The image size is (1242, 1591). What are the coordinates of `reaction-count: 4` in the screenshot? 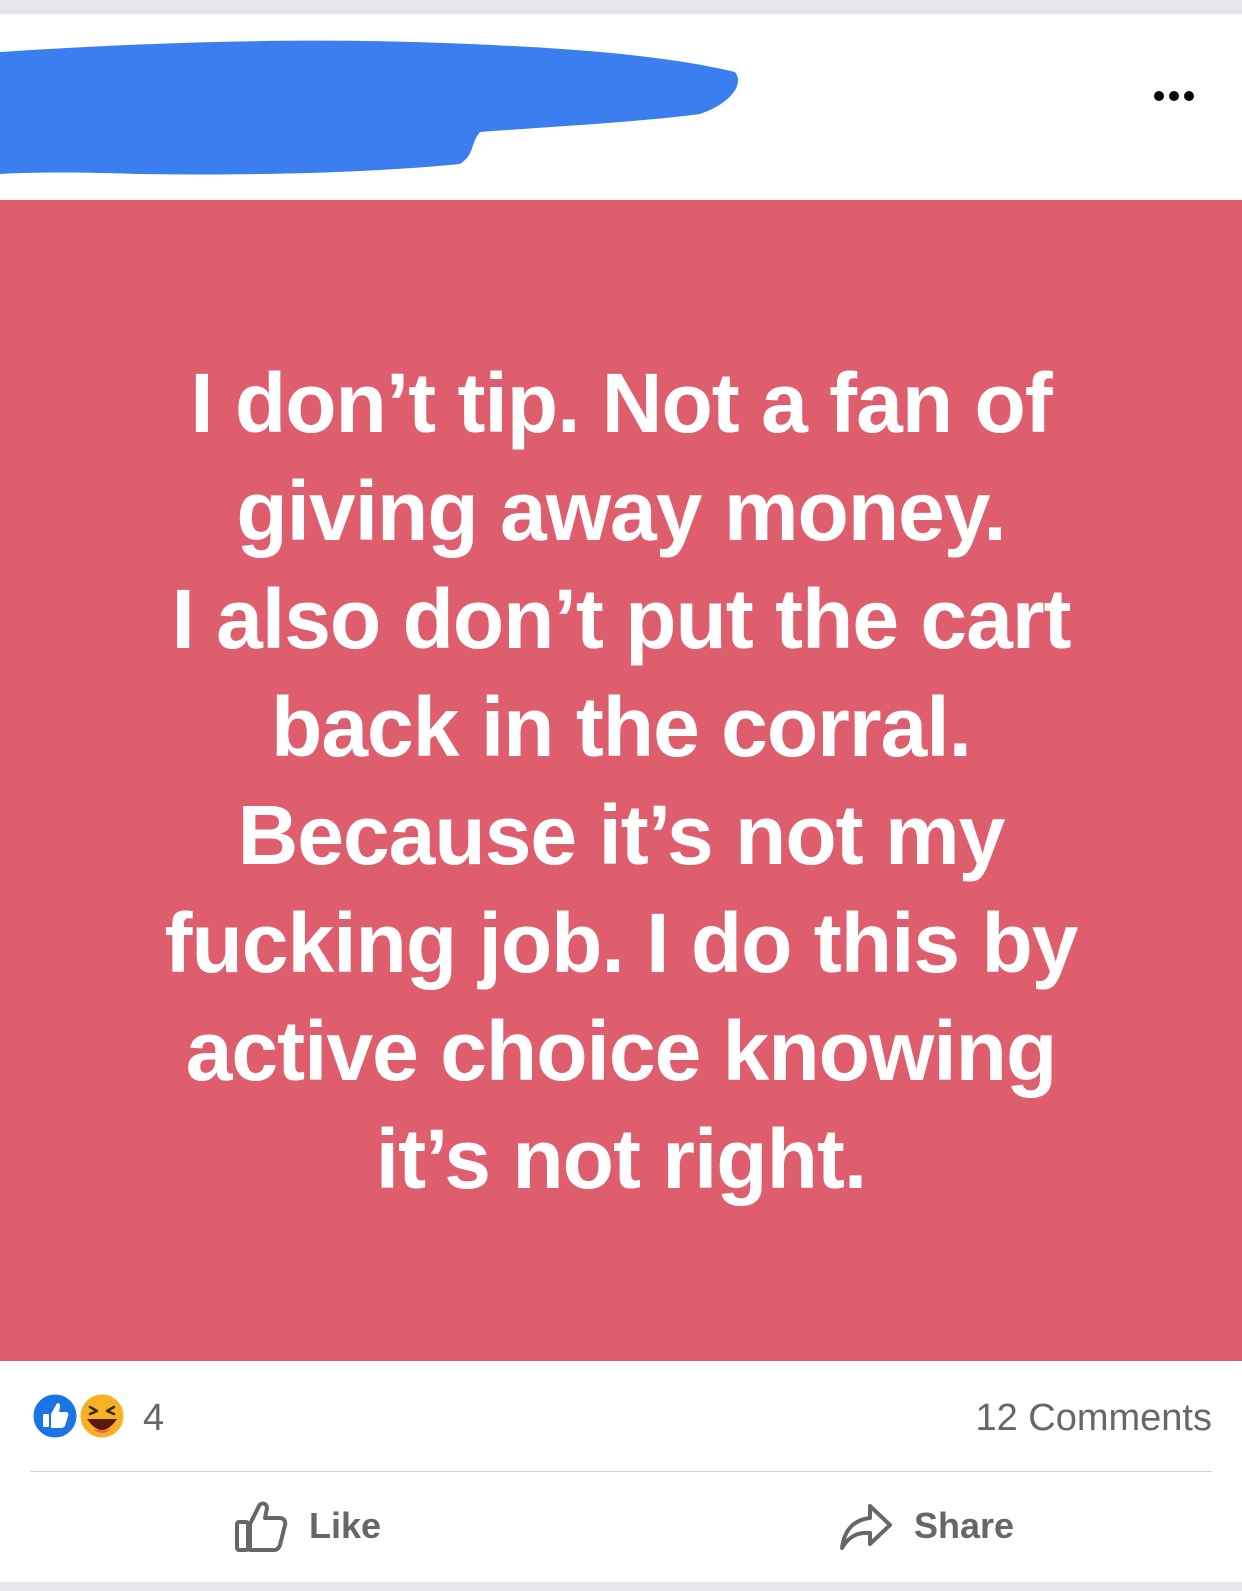 It's located at (153, 1418).